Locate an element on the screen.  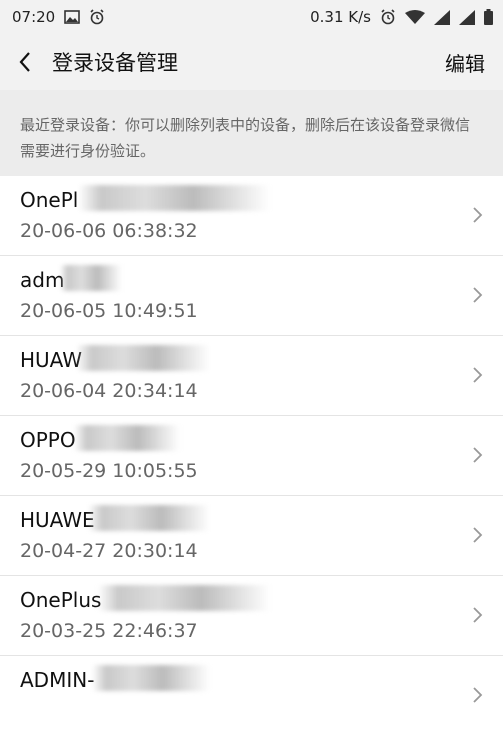
back-button is located at coordinates (25, 62).